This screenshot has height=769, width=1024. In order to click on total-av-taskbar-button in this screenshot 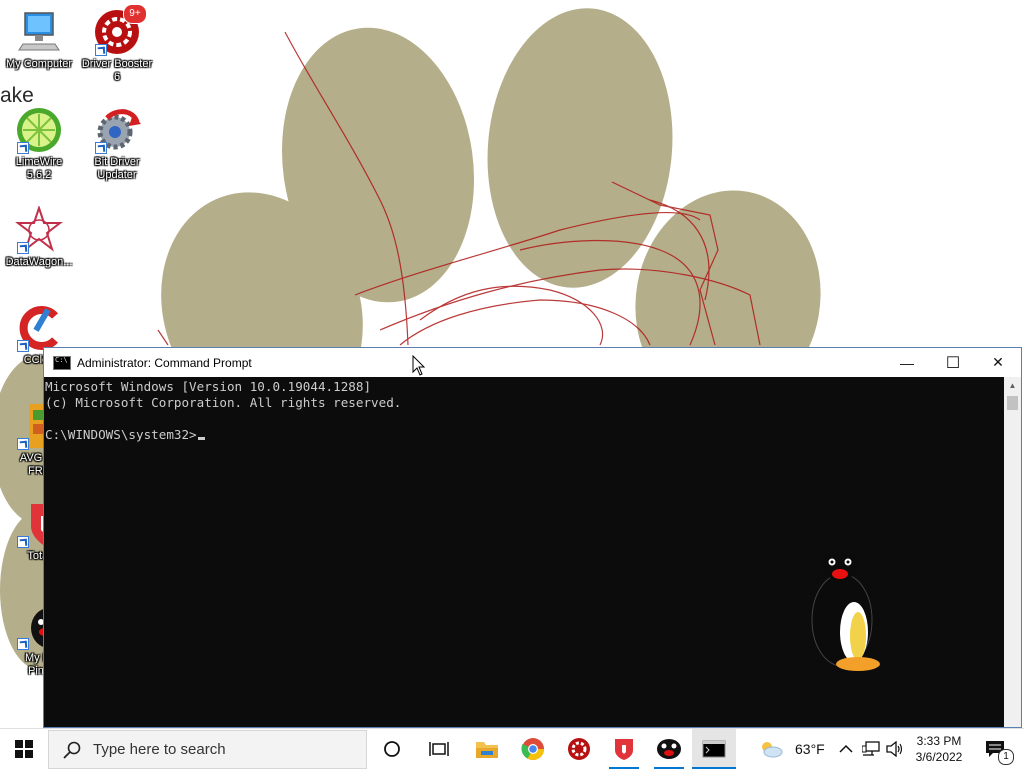, I will do `click(624, 749)`.